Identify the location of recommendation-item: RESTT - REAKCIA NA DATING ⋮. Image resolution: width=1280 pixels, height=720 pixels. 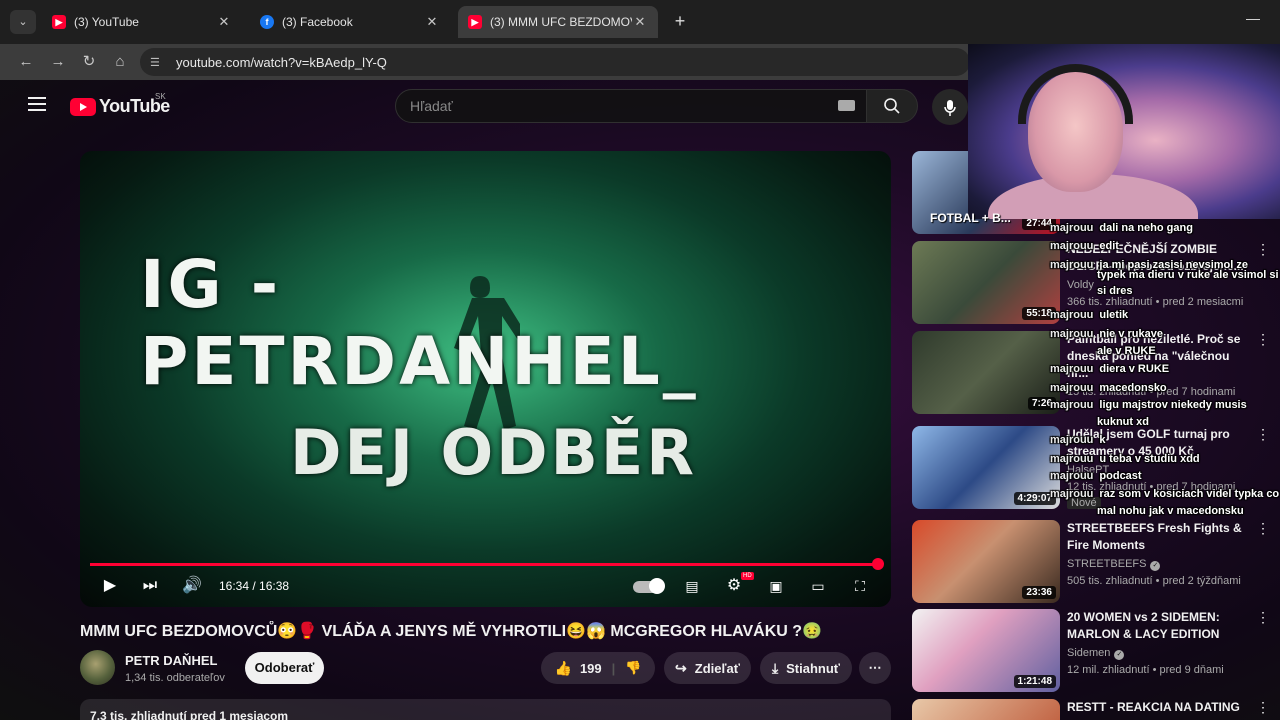
(1096, 709).